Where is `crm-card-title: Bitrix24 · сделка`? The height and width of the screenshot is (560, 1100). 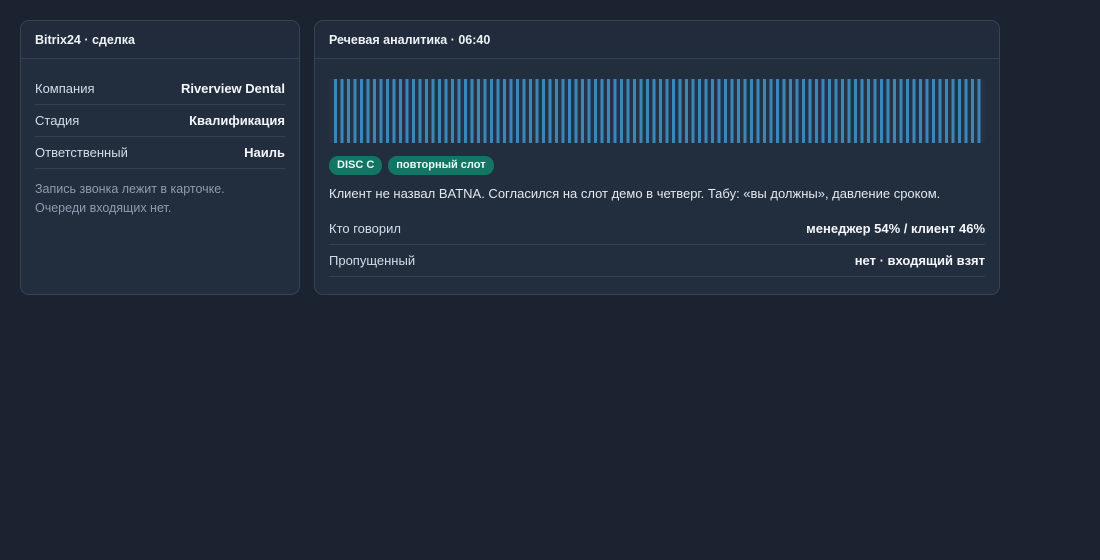
crm-card-title: Bitrix24 · сделка is located at coordinates (160, 40).